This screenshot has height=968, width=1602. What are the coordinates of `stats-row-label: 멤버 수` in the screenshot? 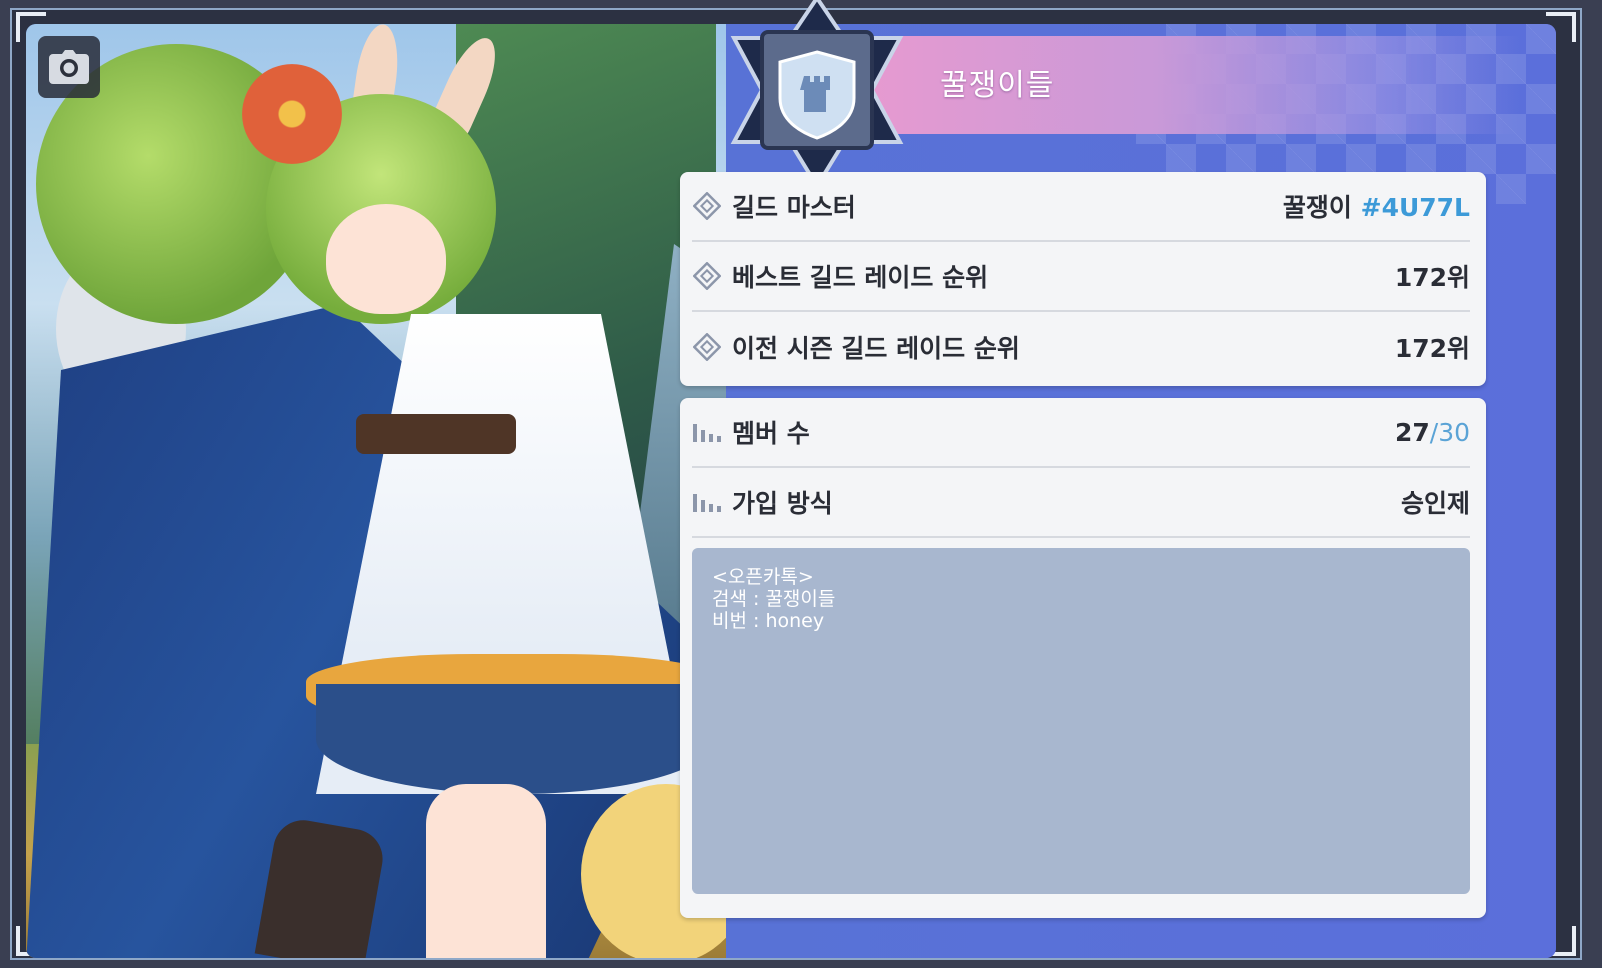 It's located at (771, 433).